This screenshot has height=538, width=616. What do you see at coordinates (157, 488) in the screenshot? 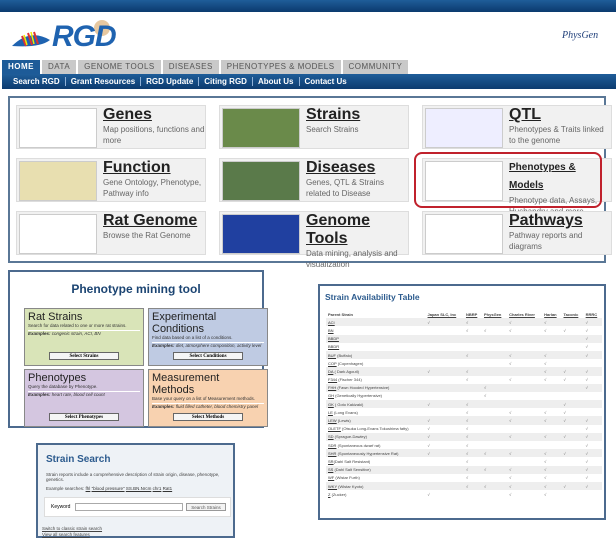
I see `example-link: chr1` at bounding box center [157, 488].